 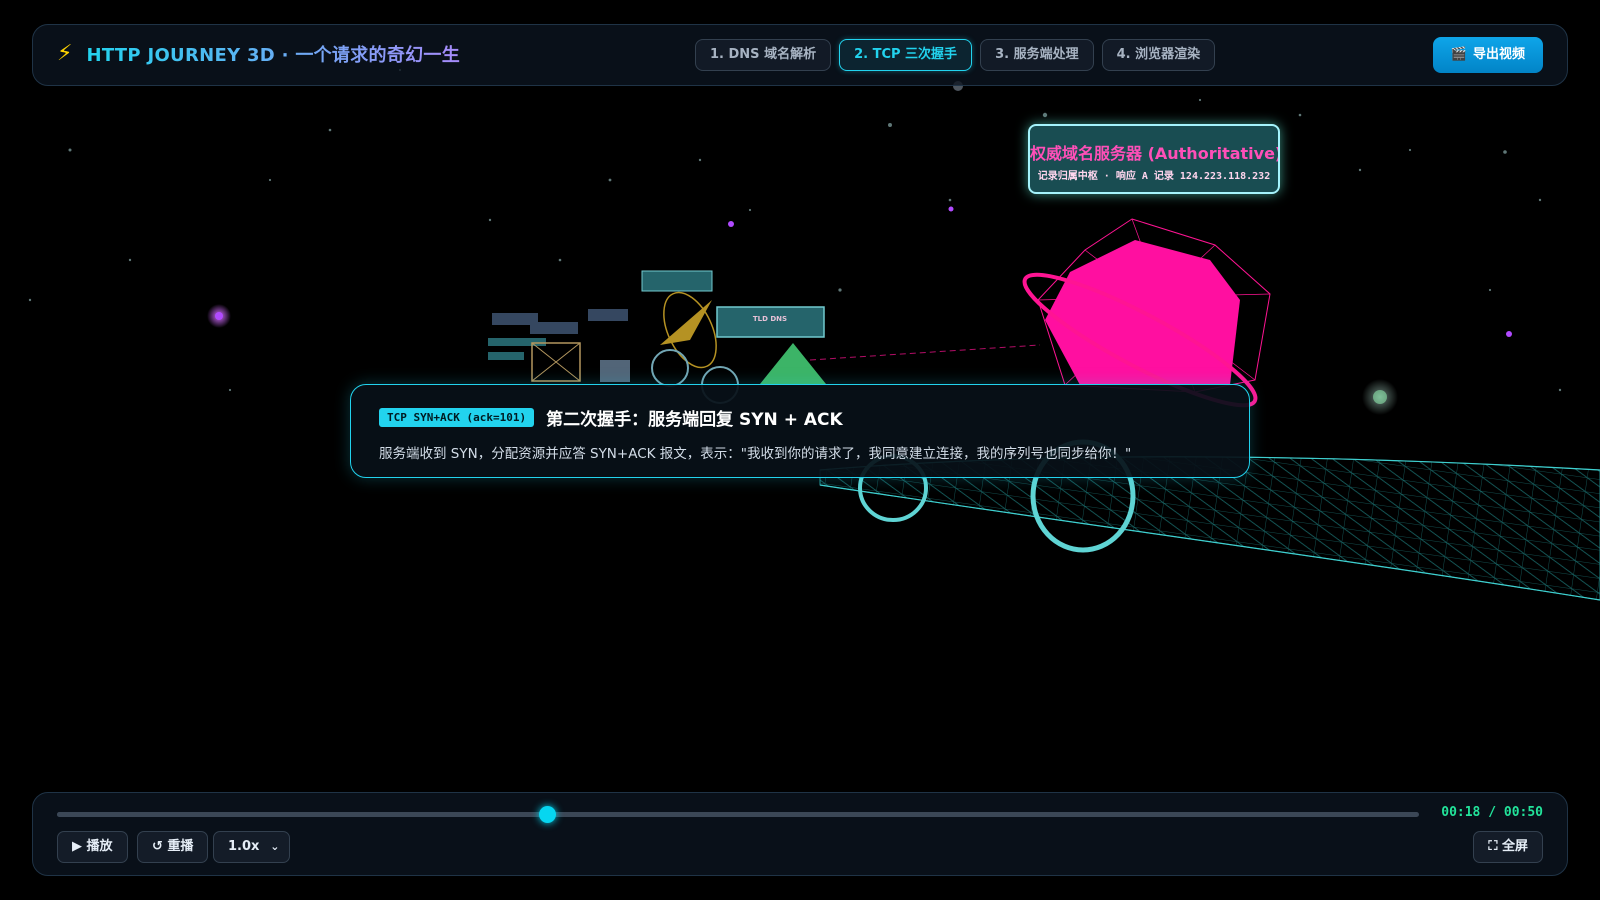 What do you see at coordinates (244, 846) in the screenshot?
I see `speed-value: 1.0x` at bounding box center [244, 846].